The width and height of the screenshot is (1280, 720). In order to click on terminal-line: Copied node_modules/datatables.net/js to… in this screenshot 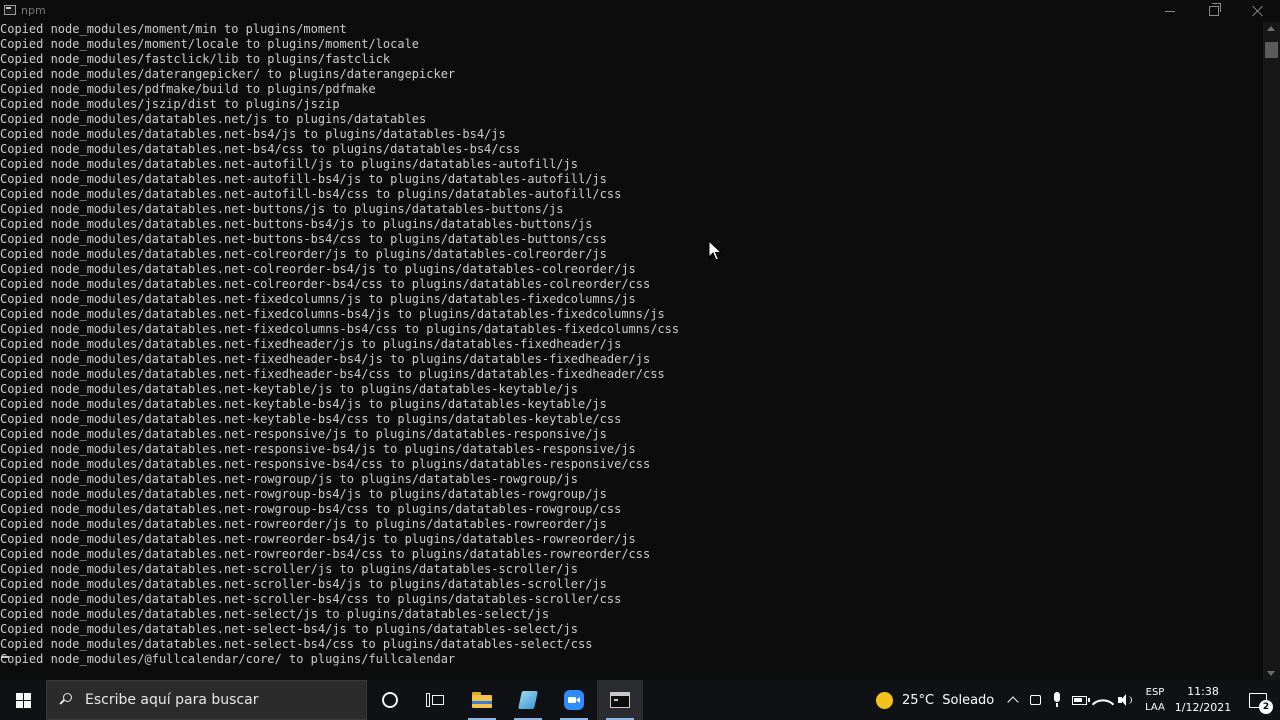, I will do `click(213, 119)`.